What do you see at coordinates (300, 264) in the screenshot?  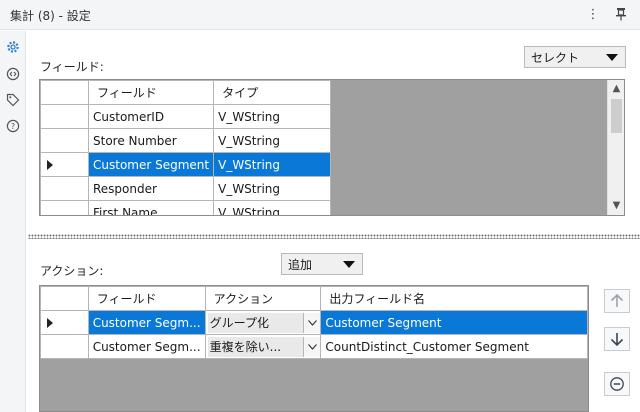 I see `add-dropdown-value: 追加` at bounding box center [300, 264].